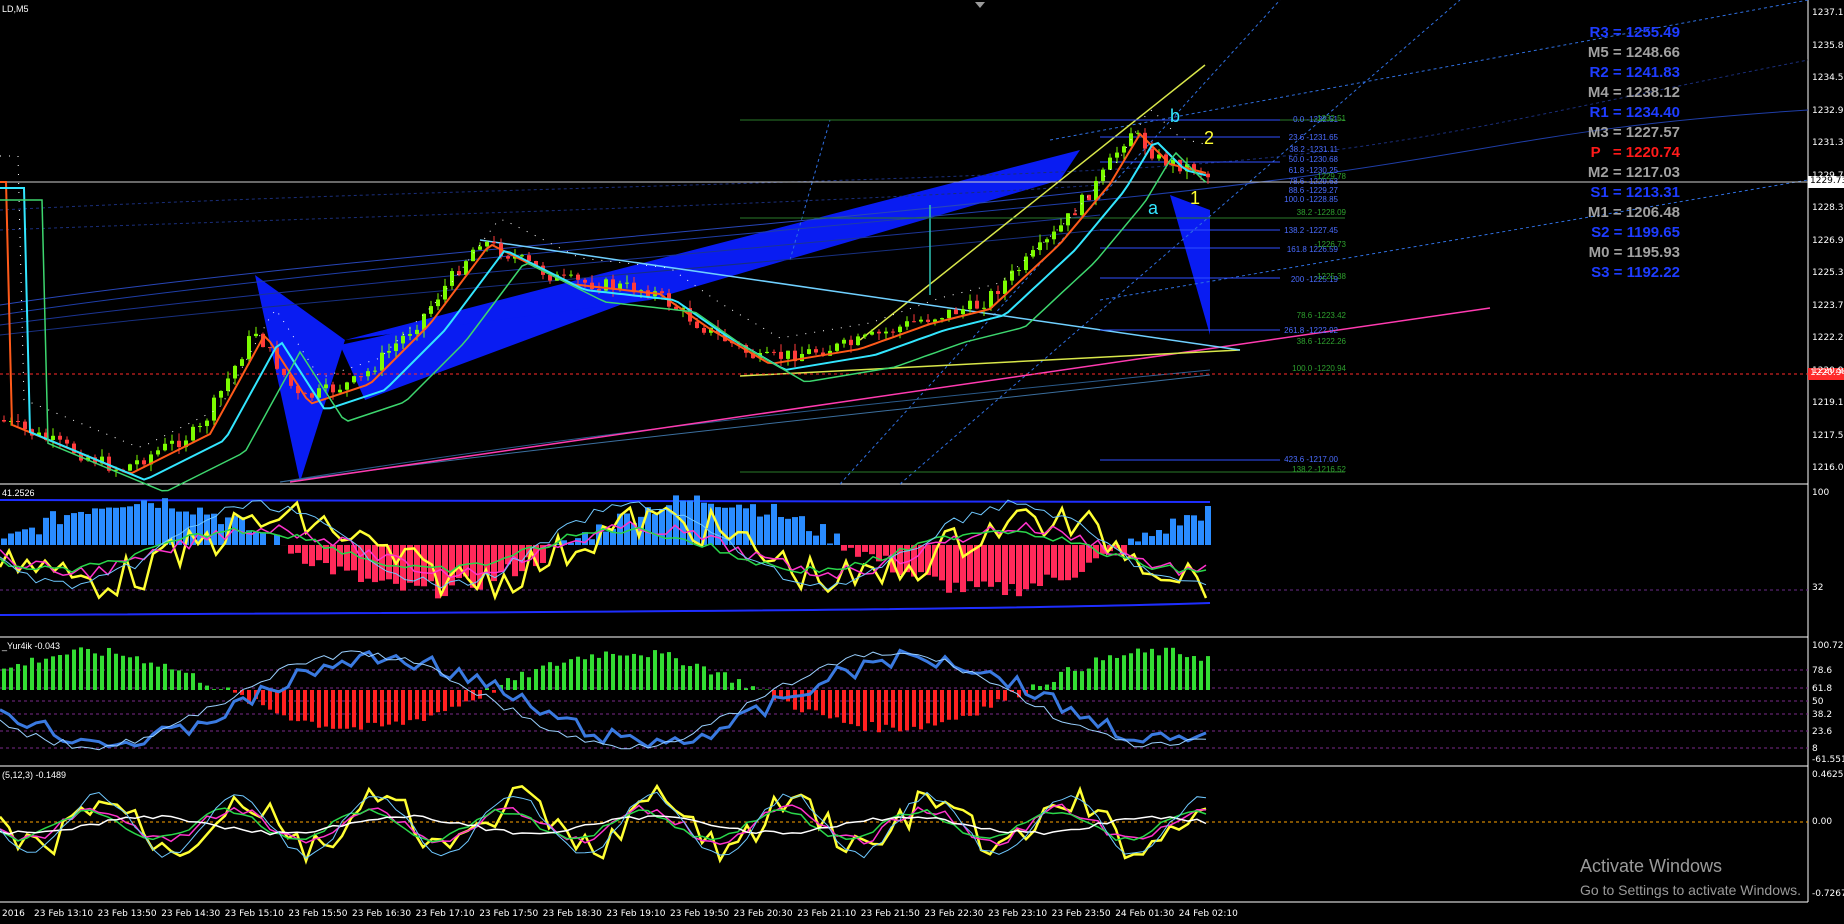 This screenshot has width=1844, height=924. Describe the element at coordinates (1081, 914) in the screenshot. I see `time-tick: 23 Feb 23:50` at that location.